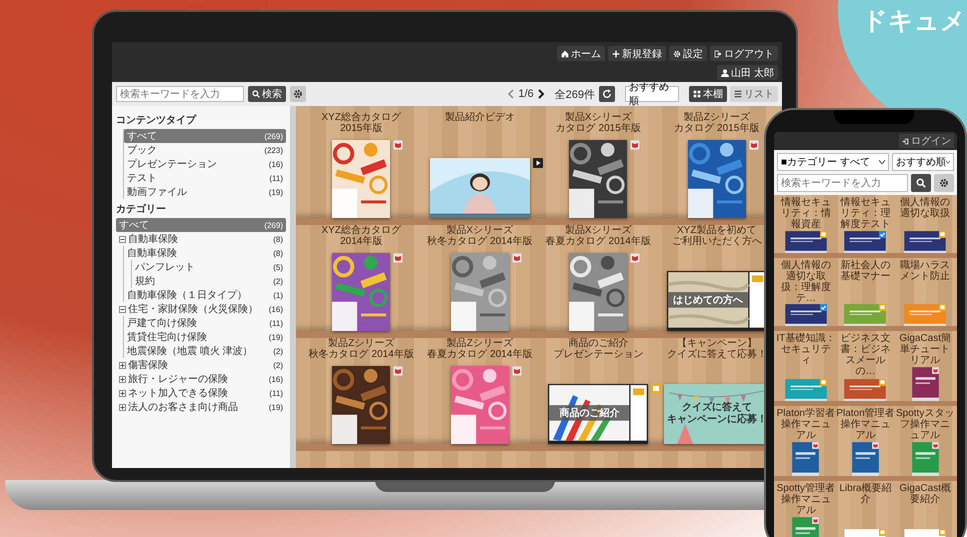 This screenshot has width=967, height=537. Describe the element at coordinates (209, 267) in the screenshot. I see `category-item: パンフレット (5)` at that location.